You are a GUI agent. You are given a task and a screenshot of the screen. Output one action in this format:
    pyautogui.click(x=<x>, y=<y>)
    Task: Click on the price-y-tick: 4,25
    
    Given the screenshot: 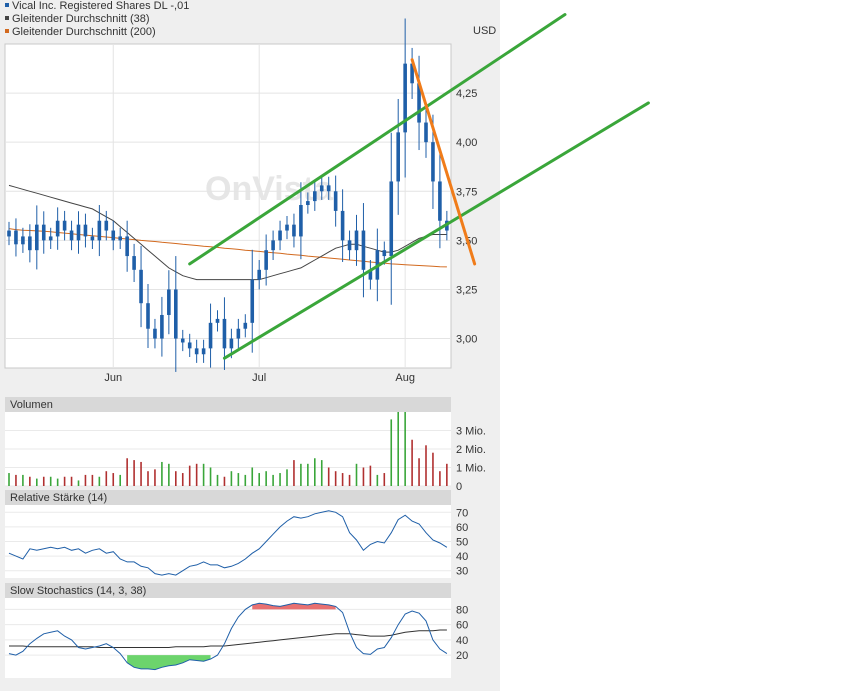 What is the action you would take?
    pyautogui.click(x=466, y=94)
    